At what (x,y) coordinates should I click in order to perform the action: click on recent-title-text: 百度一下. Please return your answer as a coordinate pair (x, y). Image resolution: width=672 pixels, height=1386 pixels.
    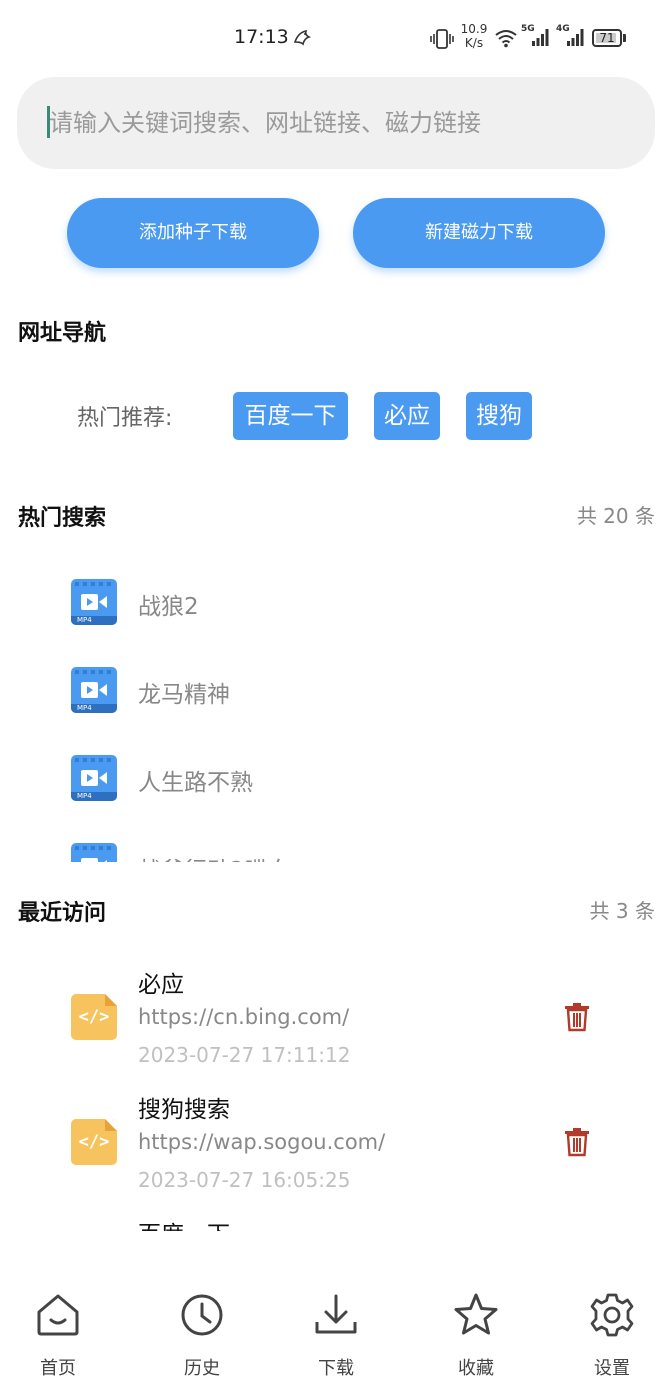
    Looking at the image, I should click on (184, 1223).